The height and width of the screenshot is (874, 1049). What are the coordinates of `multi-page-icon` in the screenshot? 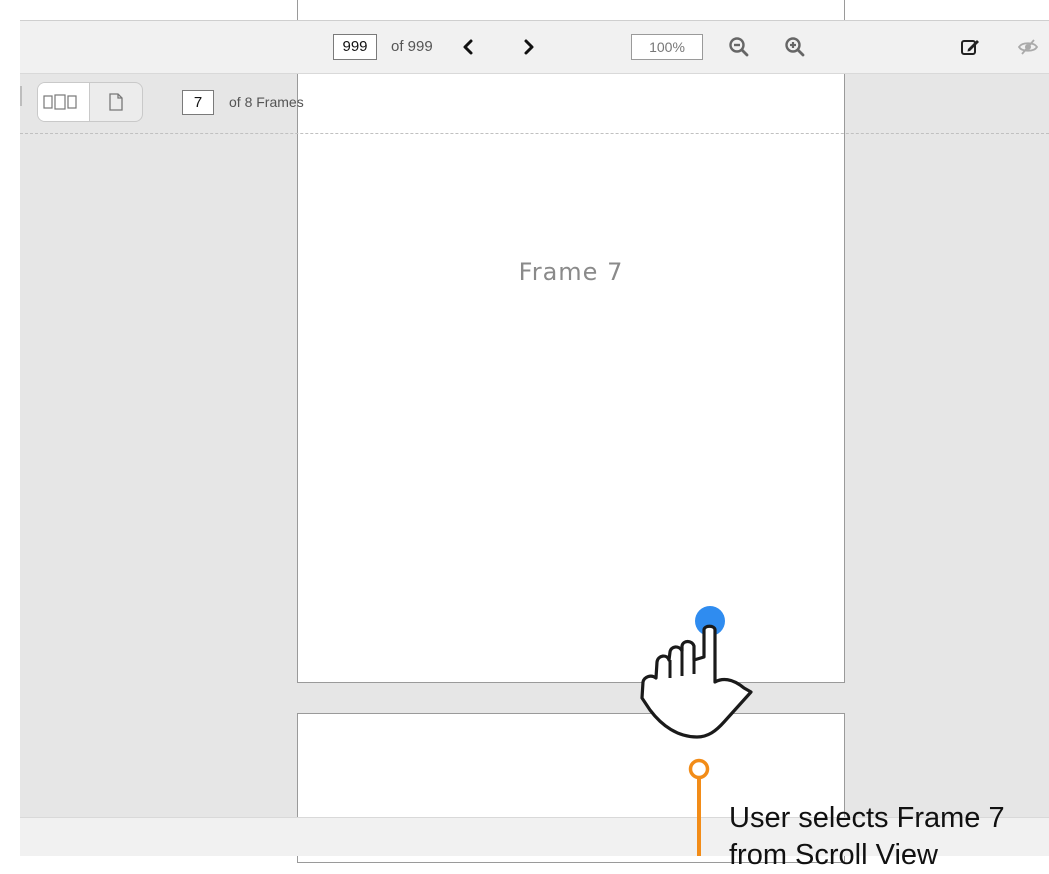 It's located at (64, 102).